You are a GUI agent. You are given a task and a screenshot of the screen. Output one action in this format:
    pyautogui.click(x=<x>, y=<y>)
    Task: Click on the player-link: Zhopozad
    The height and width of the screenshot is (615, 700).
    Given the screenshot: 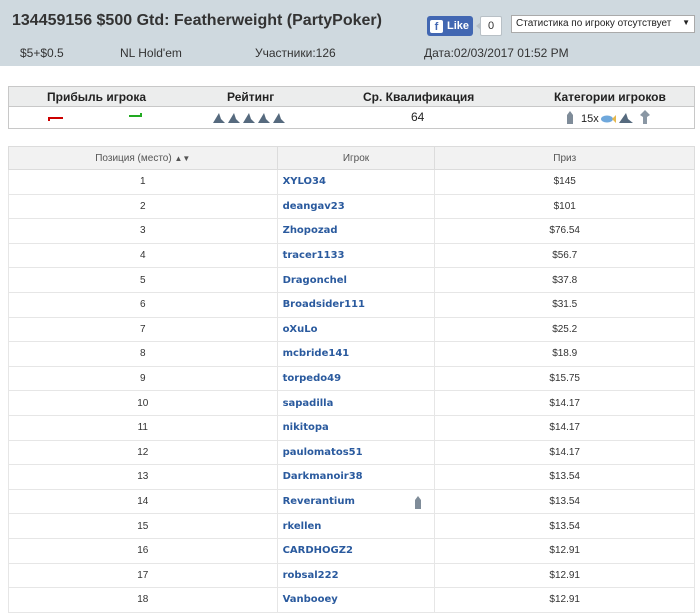 What is the action you would take?
    pyautogui.click(x=310, y=230)
    